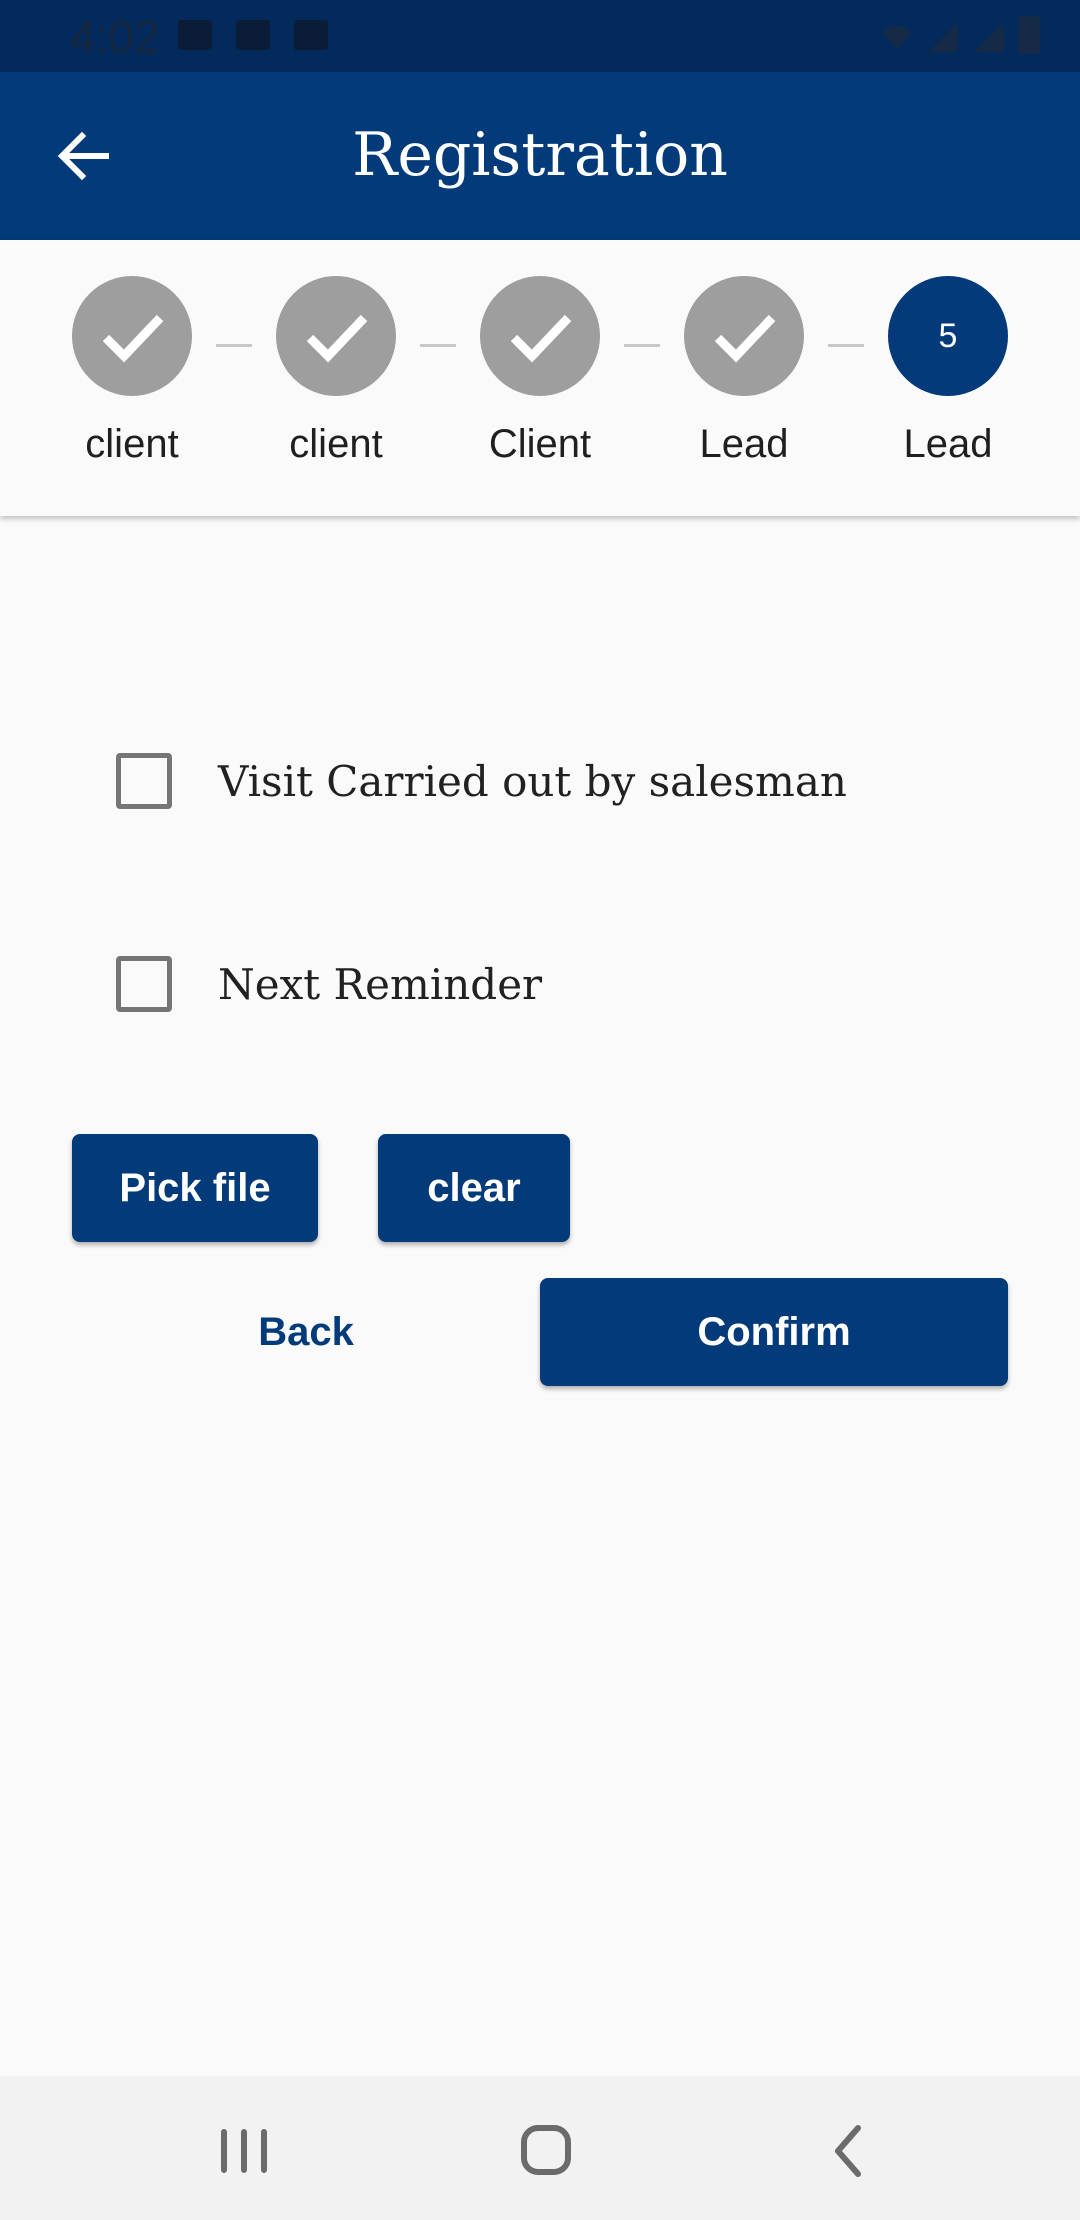  I want to click on pick-file-button: Pick file, so click(195, 1188).